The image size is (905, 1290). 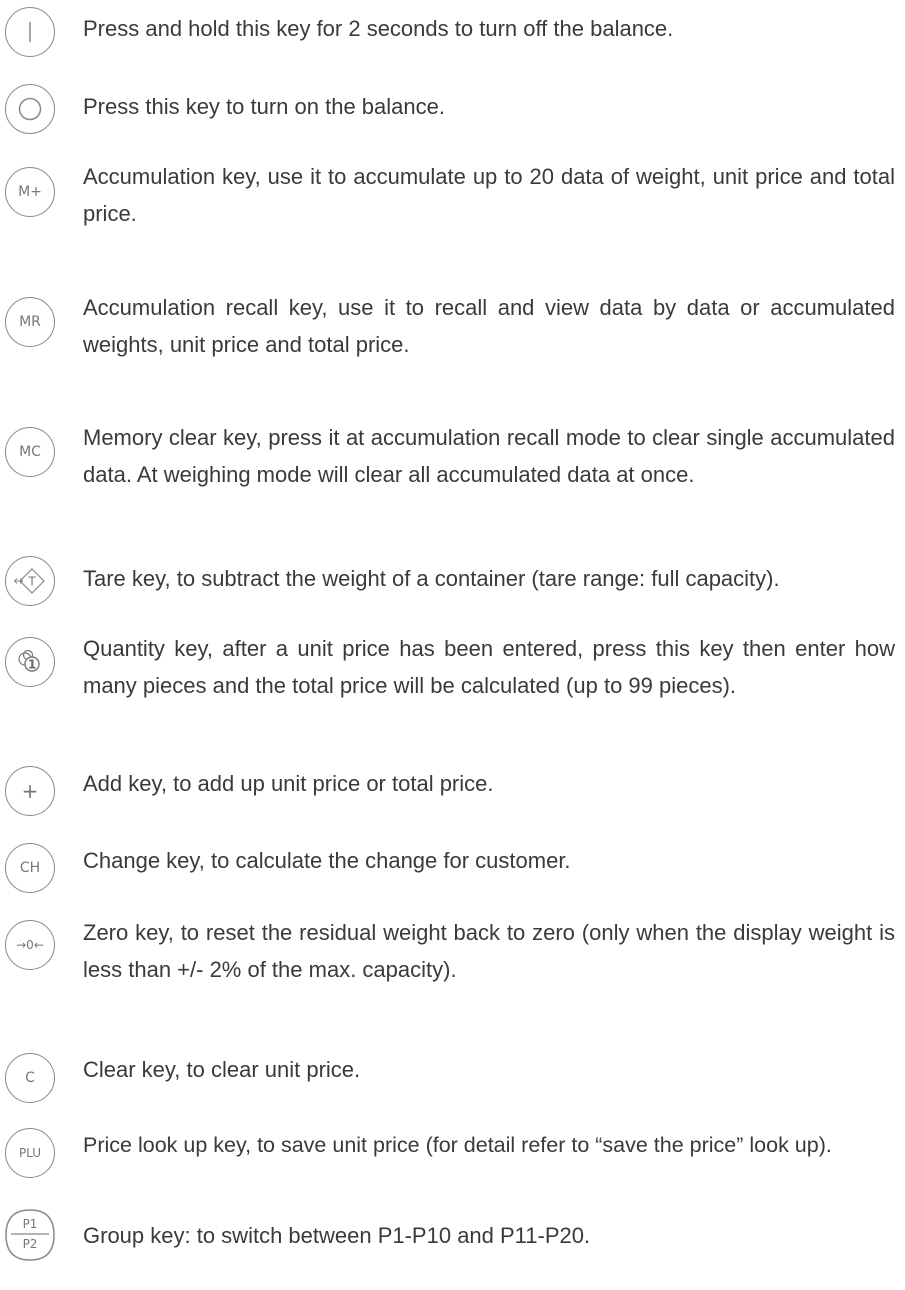 I want to click on key-symbol: CH, so click(x=30, y=868).